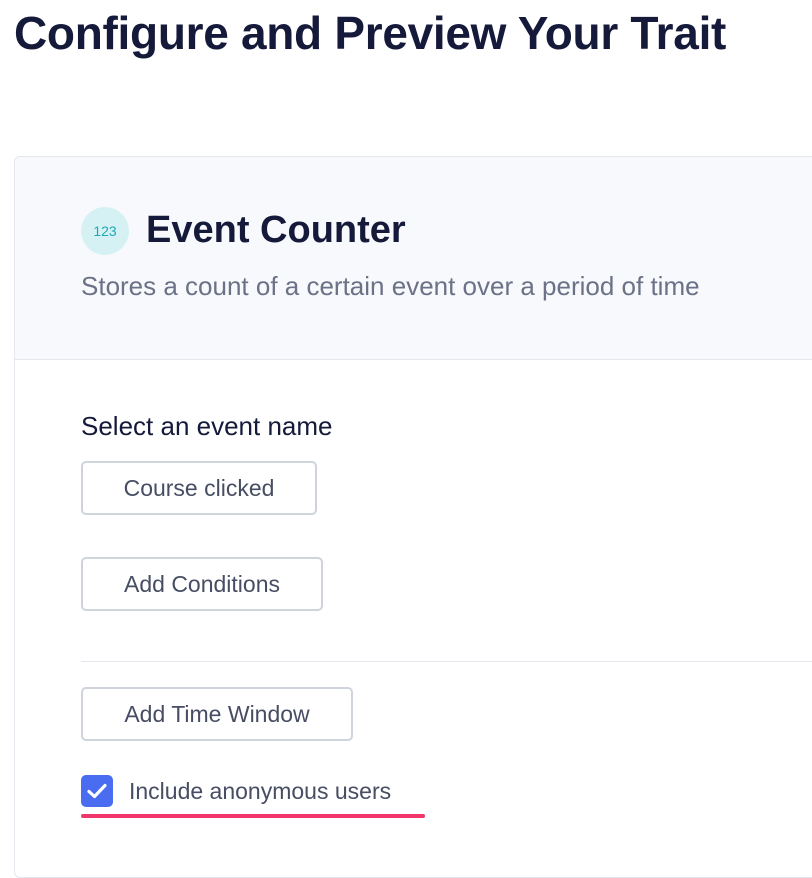 This screenshot has width=812, height=878. What do you see at coordinates (370, 33) in the screenshot?
I see `page-title: Configure and Preview Your Trait` at bounding box center [370, 33].